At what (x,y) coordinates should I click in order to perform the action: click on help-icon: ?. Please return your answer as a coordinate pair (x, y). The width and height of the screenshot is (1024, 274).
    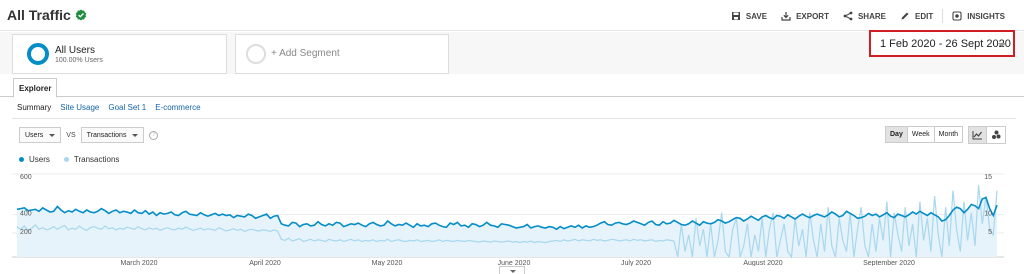
    Looking at the image, I should click on (154, 135).